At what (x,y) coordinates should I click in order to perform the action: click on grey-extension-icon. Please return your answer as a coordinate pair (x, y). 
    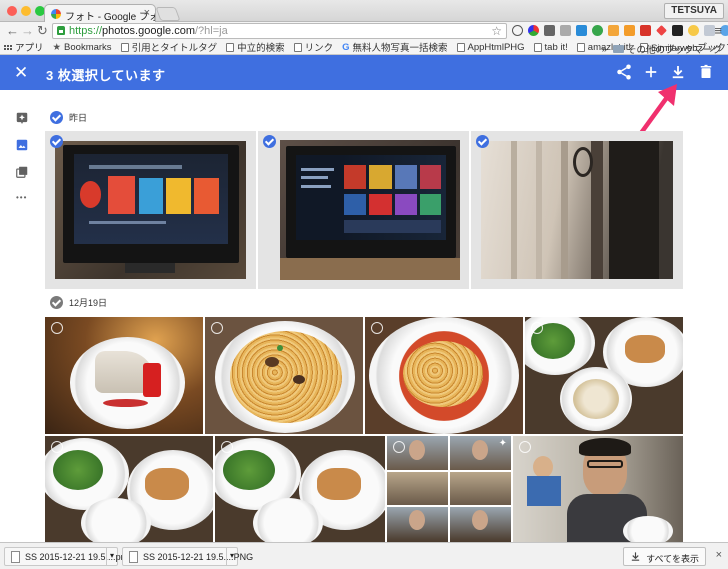
    Looking at the image, I should click on (709, 30).